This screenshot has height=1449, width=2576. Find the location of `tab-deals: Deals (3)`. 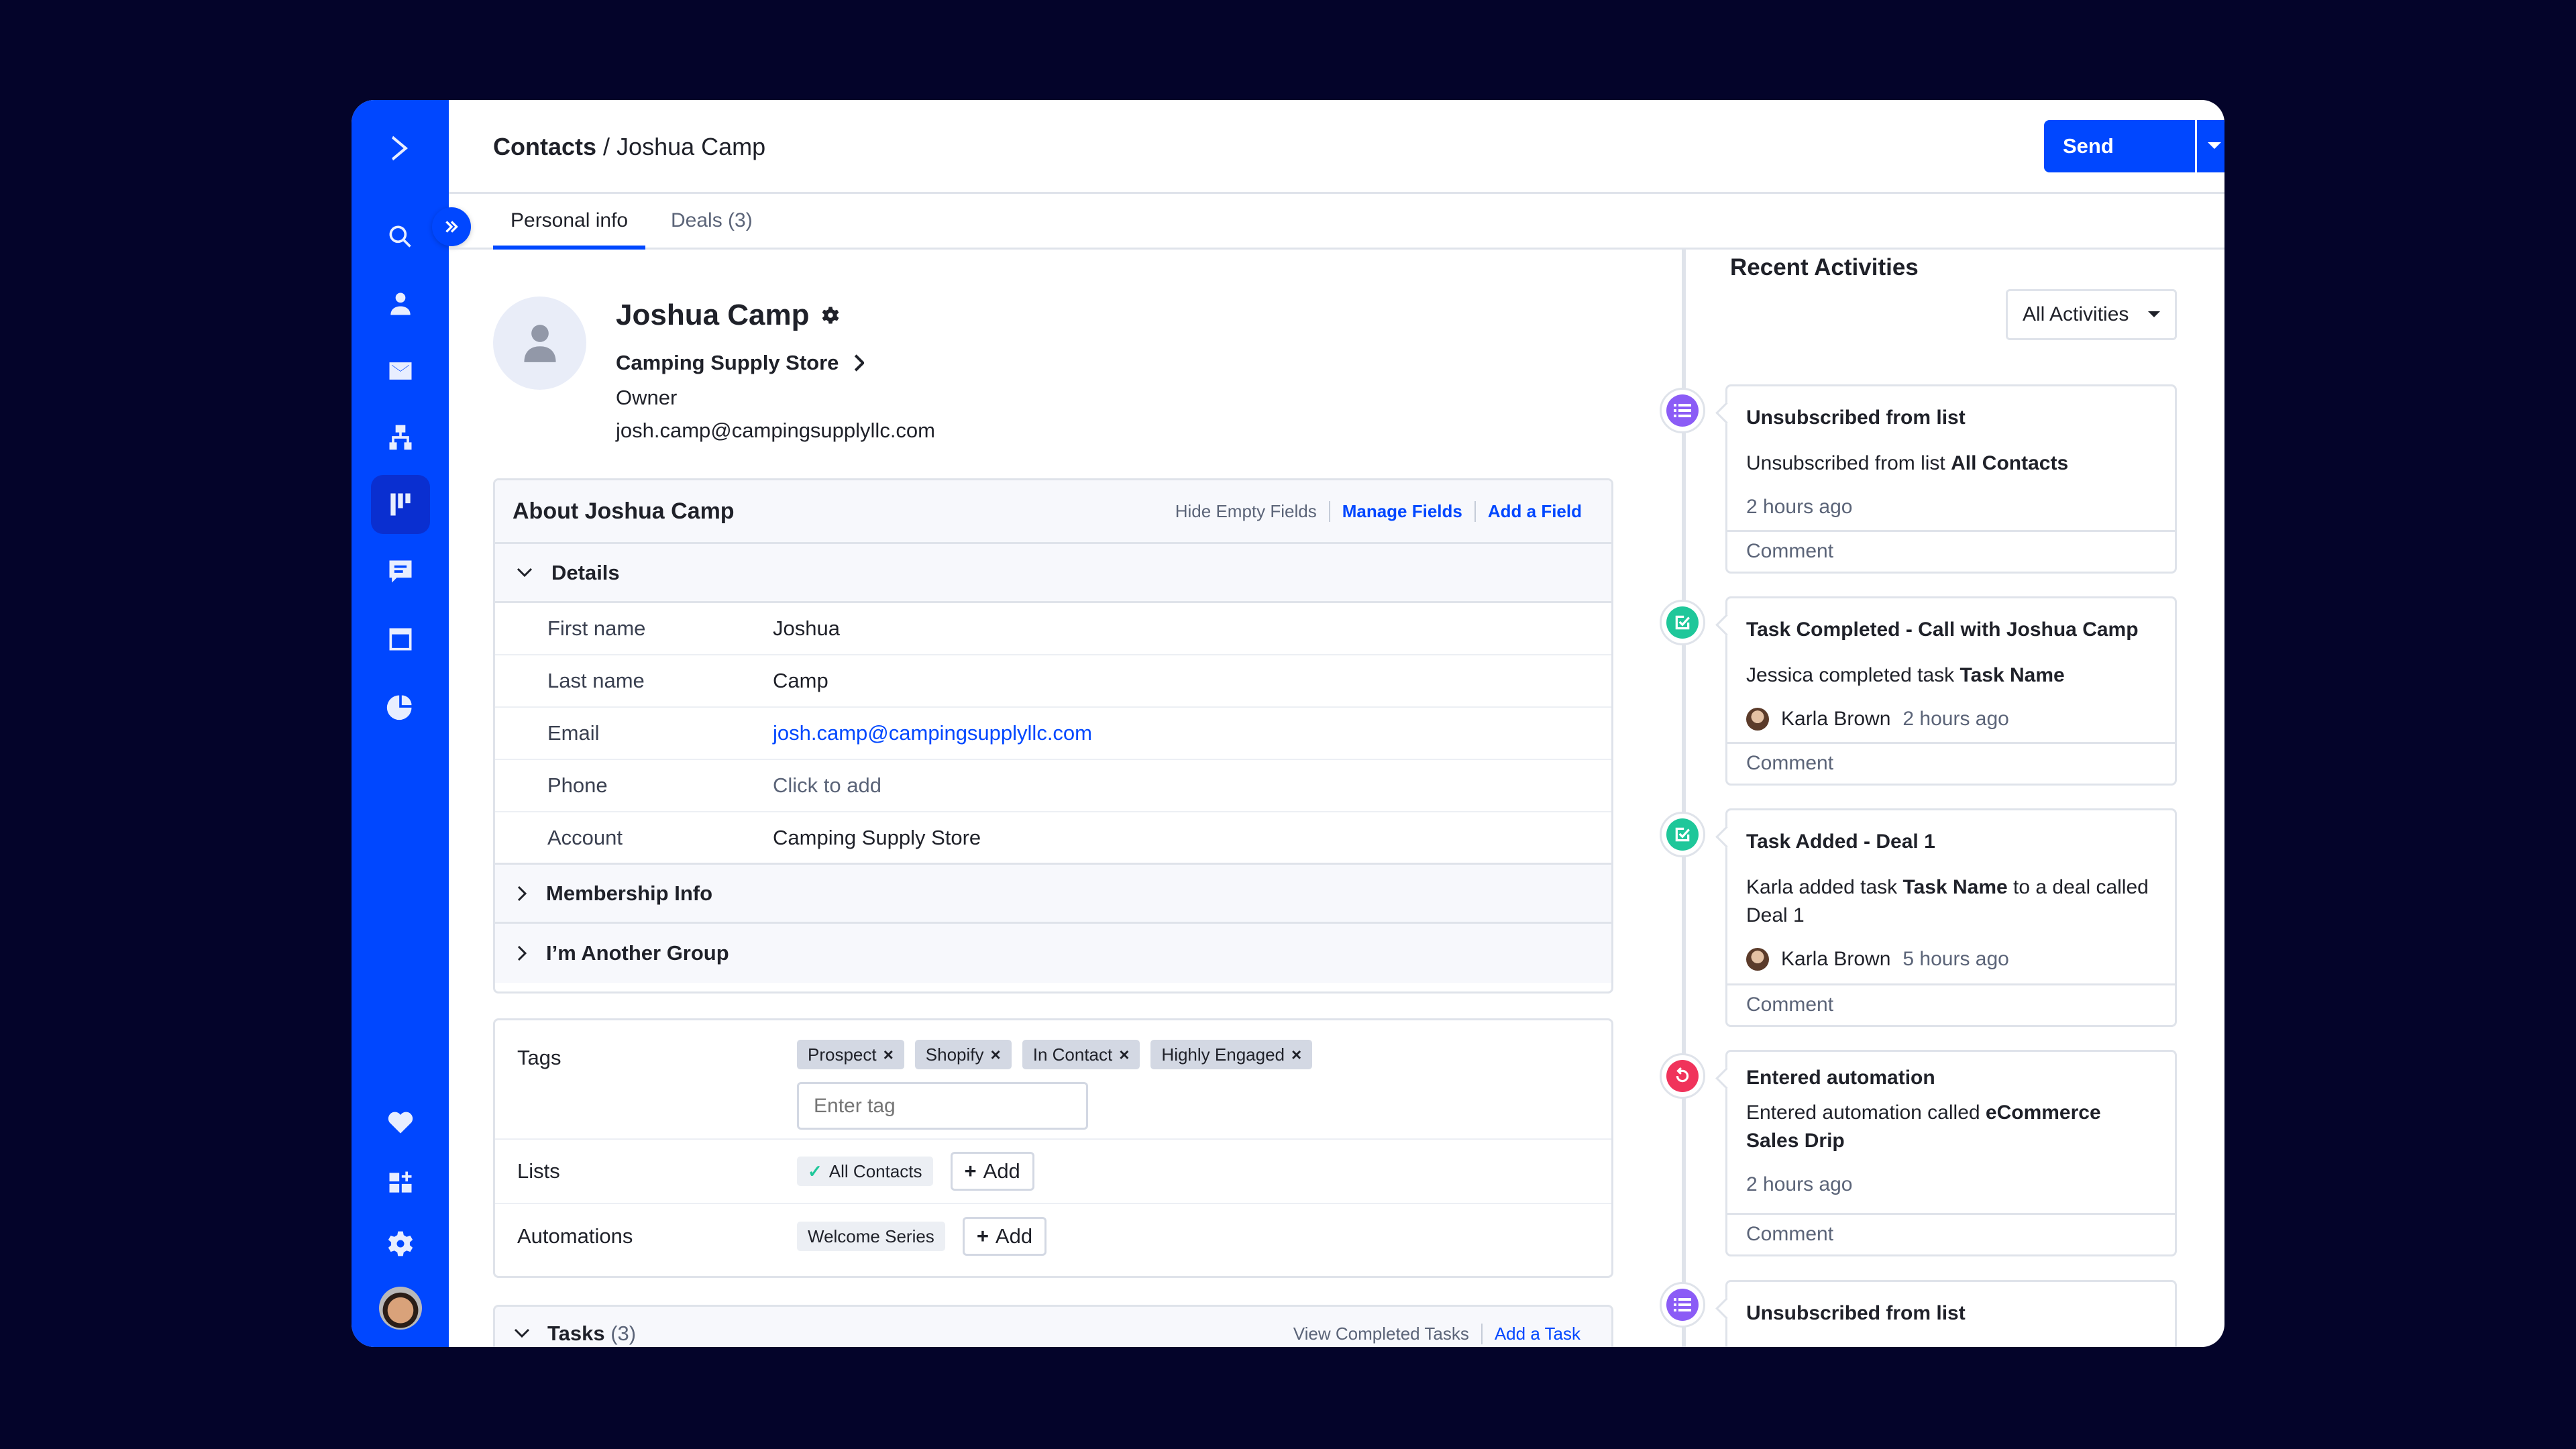

tab-deals: Deals (3) is located at coordinates (712, 222).